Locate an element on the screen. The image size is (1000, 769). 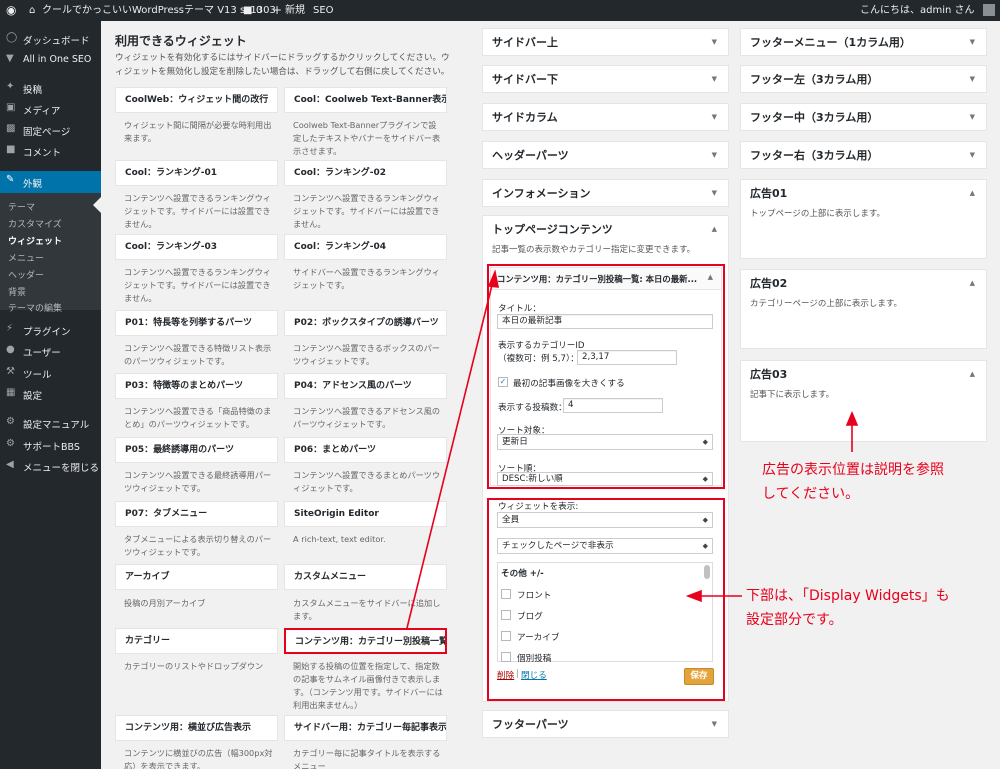
area-description: 記事一覧の表示数やカテゴリー指定に変更できます。 is located at coordinates (594, 250).